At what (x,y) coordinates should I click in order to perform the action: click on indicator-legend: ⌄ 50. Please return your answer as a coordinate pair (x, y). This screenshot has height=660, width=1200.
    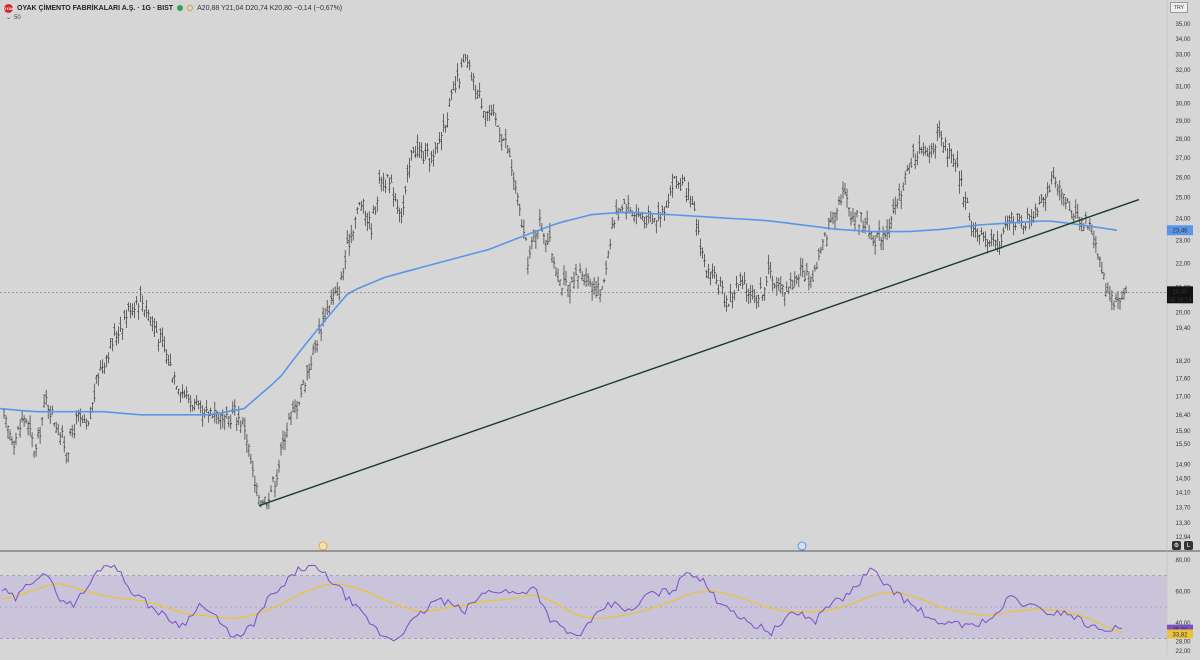
    Looking at the image, I should click on (13, 18).